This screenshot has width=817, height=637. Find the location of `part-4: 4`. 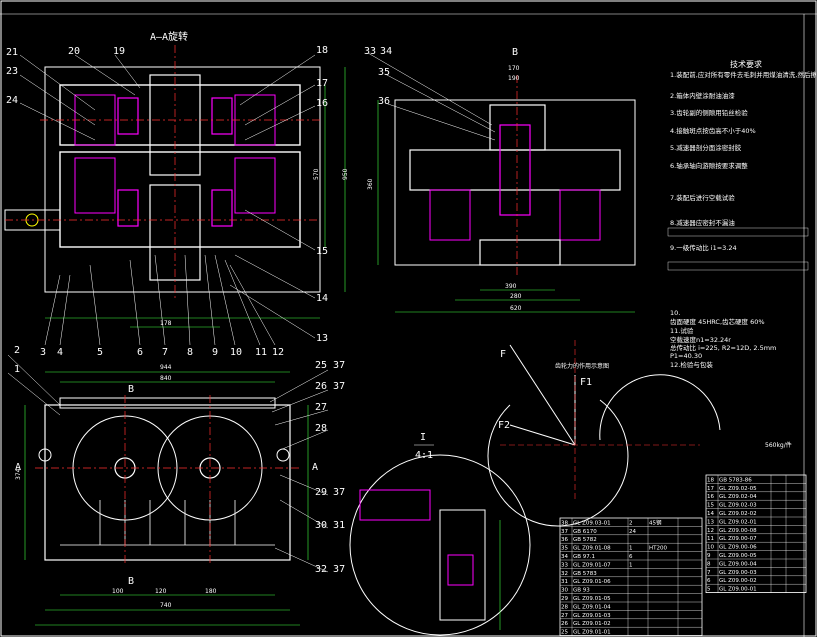

part-4: 4 is located at coordinates (60, 352).